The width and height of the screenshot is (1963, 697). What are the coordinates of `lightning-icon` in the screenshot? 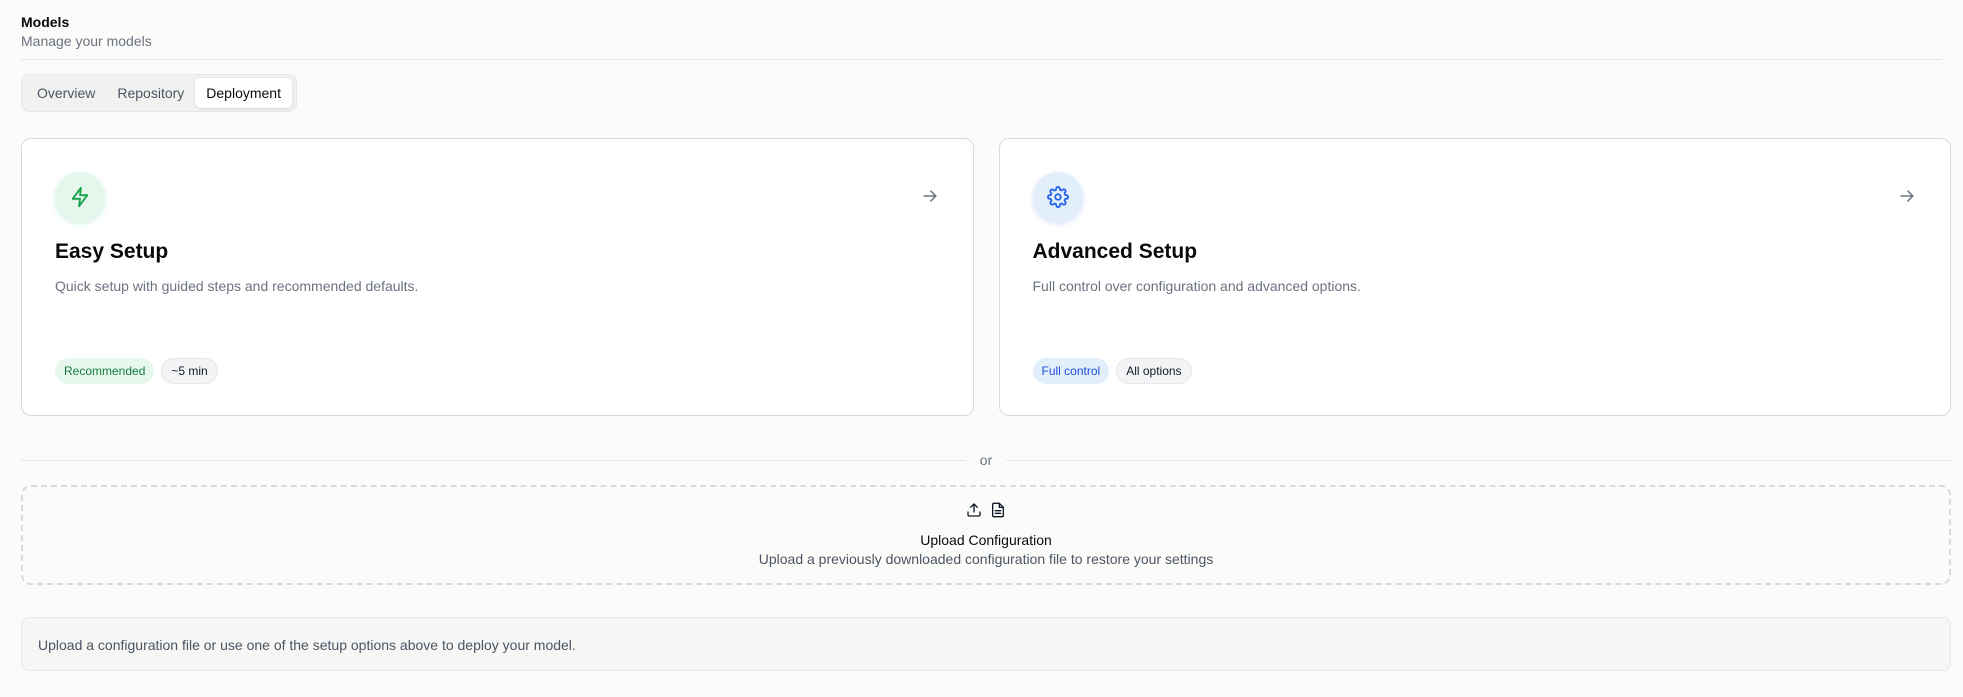 It's located at (80, 197).